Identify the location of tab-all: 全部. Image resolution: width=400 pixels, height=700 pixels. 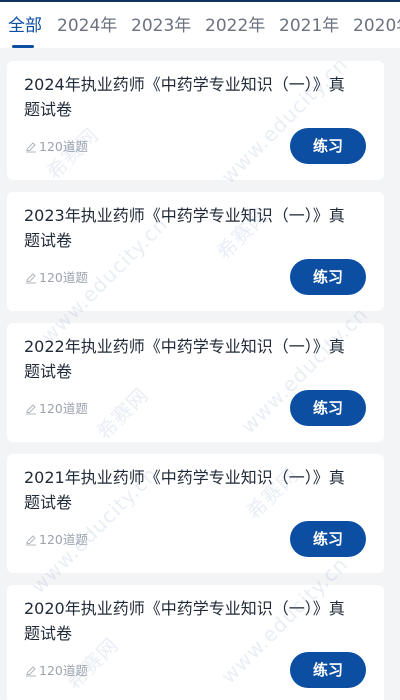
(25, 26).